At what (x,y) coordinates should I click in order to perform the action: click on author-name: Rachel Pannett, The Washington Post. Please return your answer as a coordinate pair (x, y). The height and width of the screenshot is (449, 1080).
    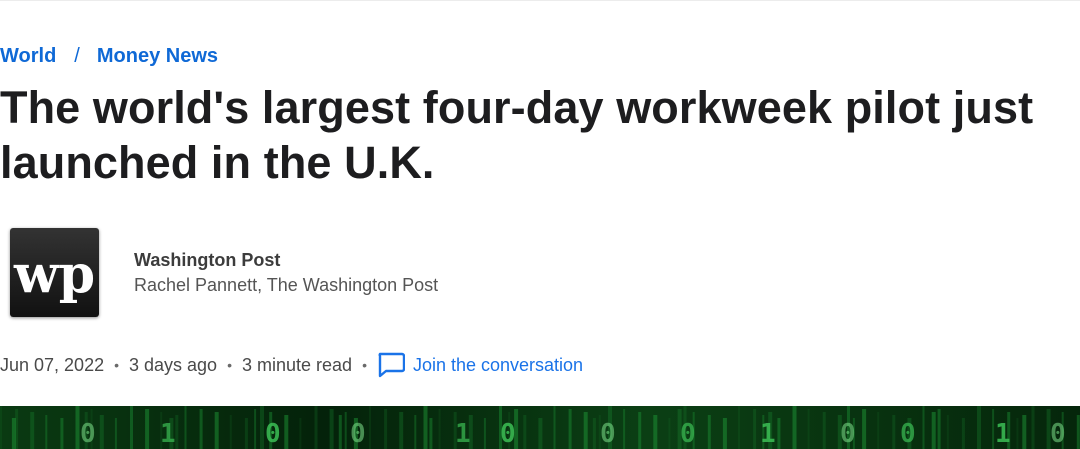
    Looking at the image, I should click on (286, 285).